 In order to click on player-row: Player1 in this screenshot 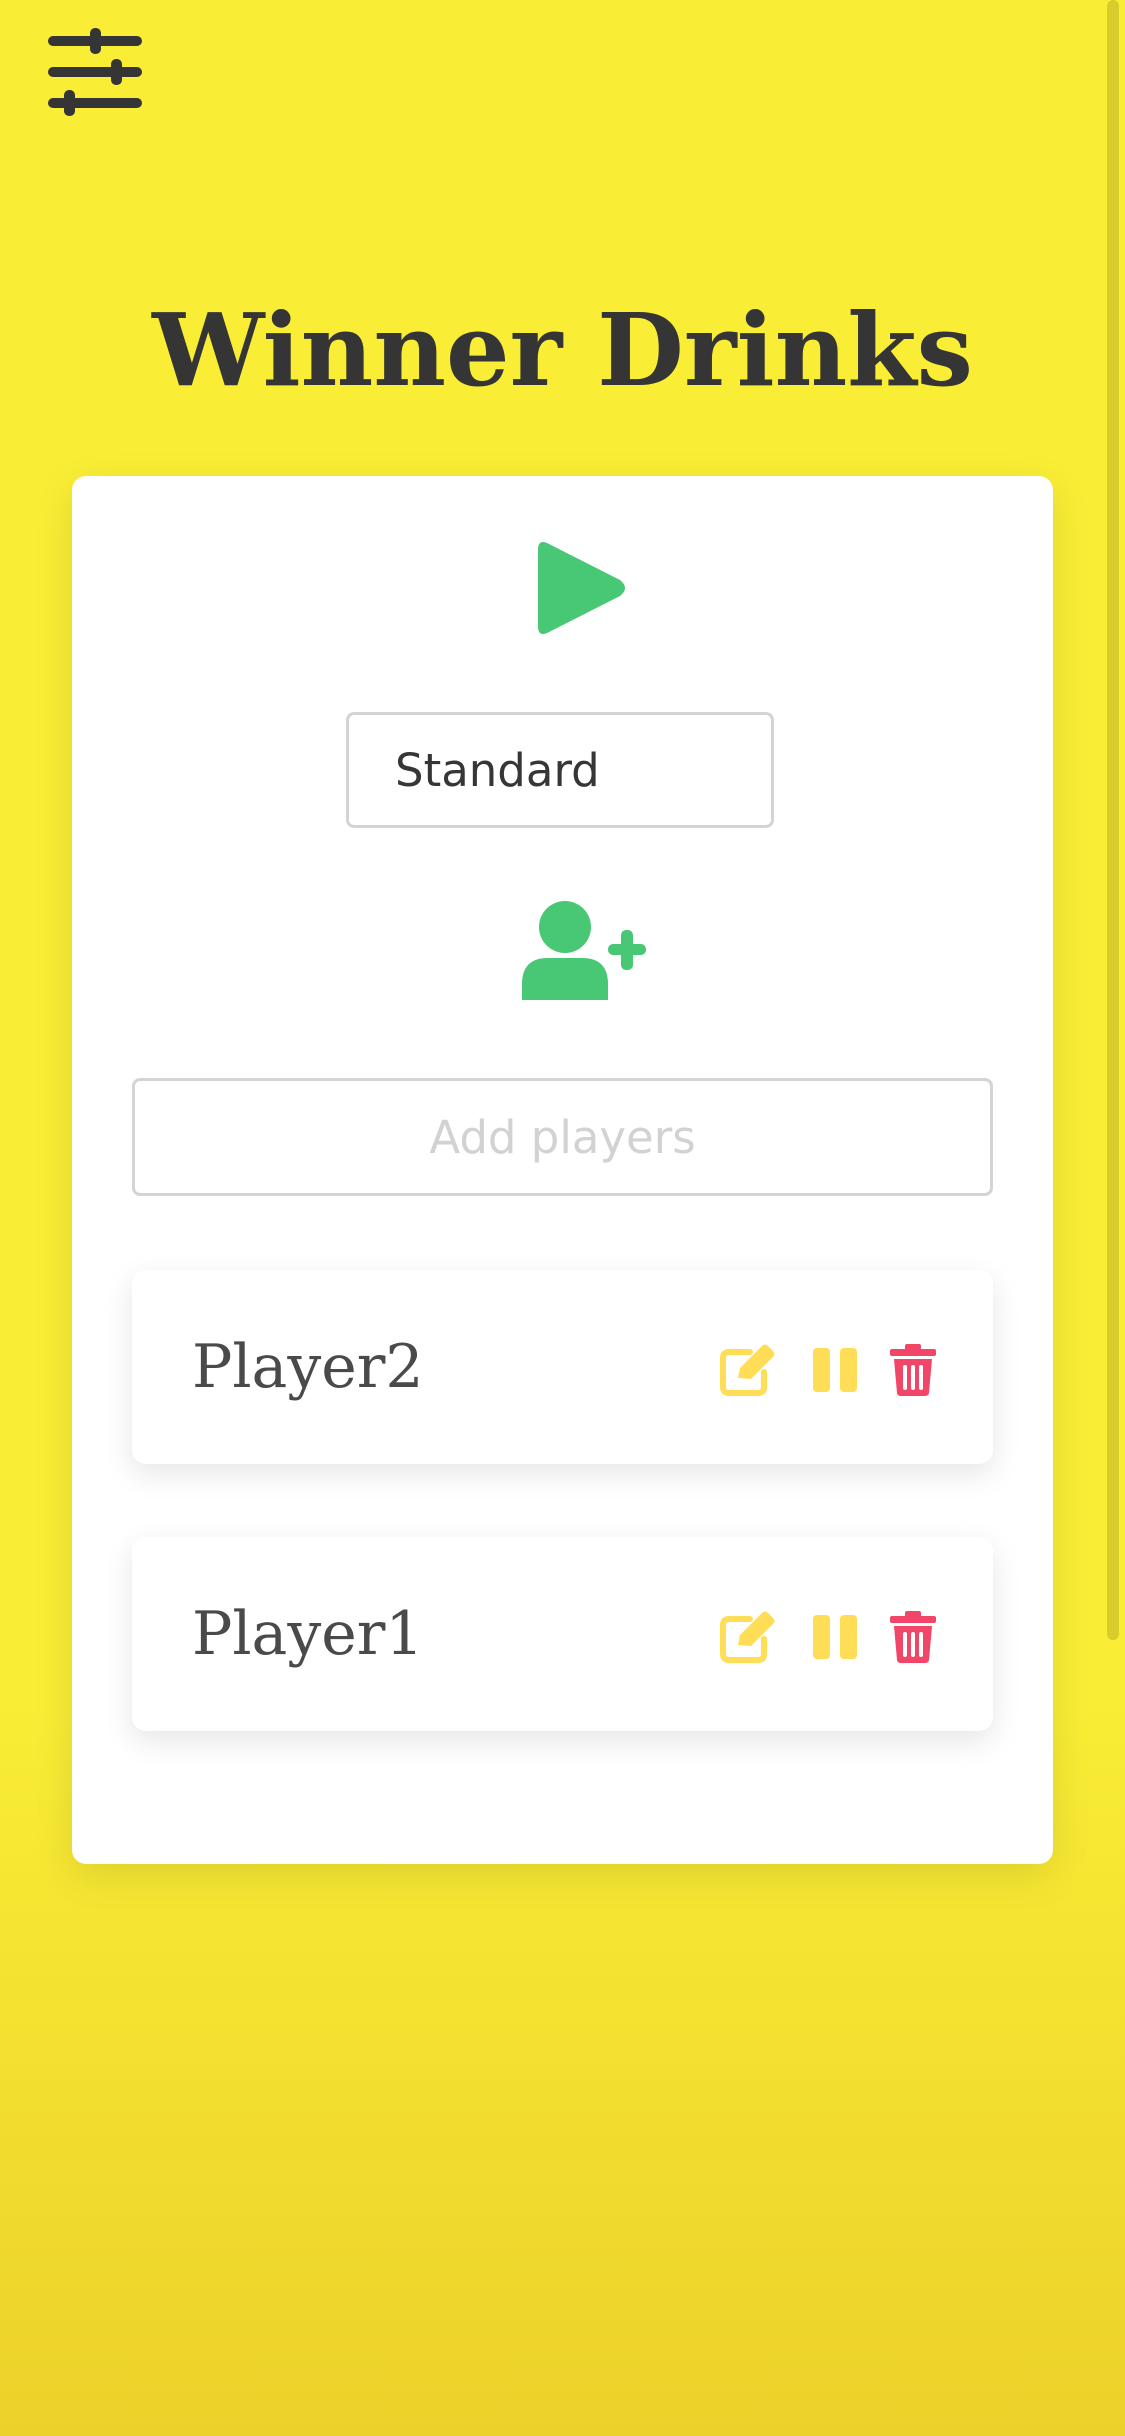, I will do `click(562, 1634)`.